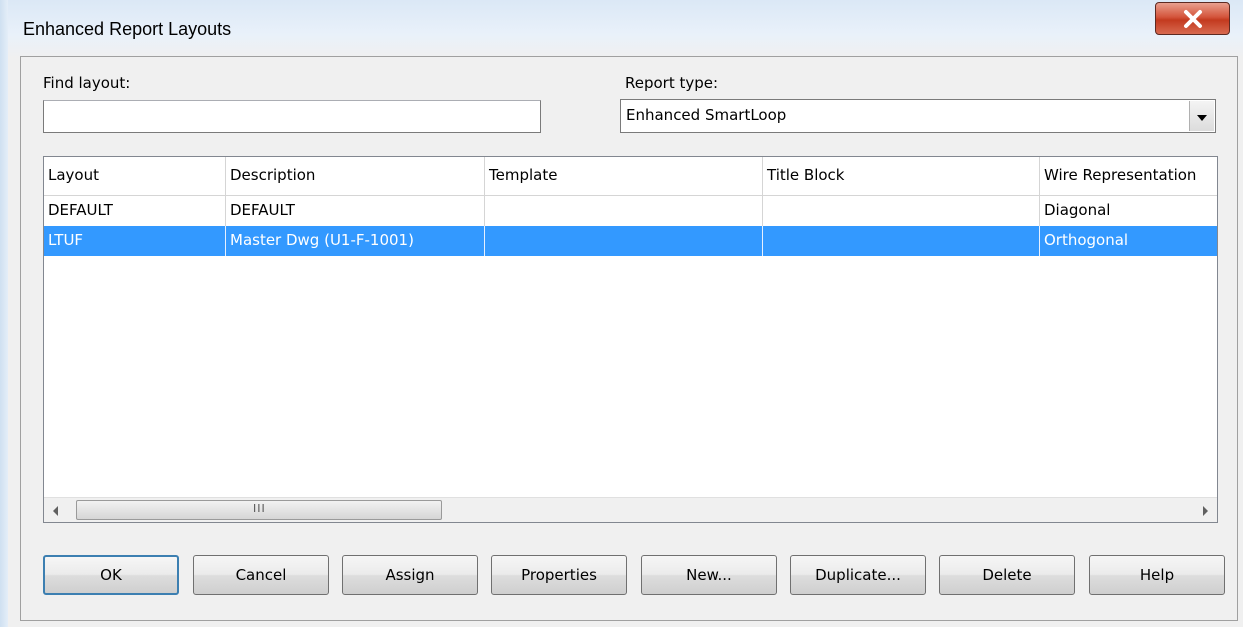 This screenshot has width=1243, height=627. I want to click on assign-button: Assign, so click(410, 575).